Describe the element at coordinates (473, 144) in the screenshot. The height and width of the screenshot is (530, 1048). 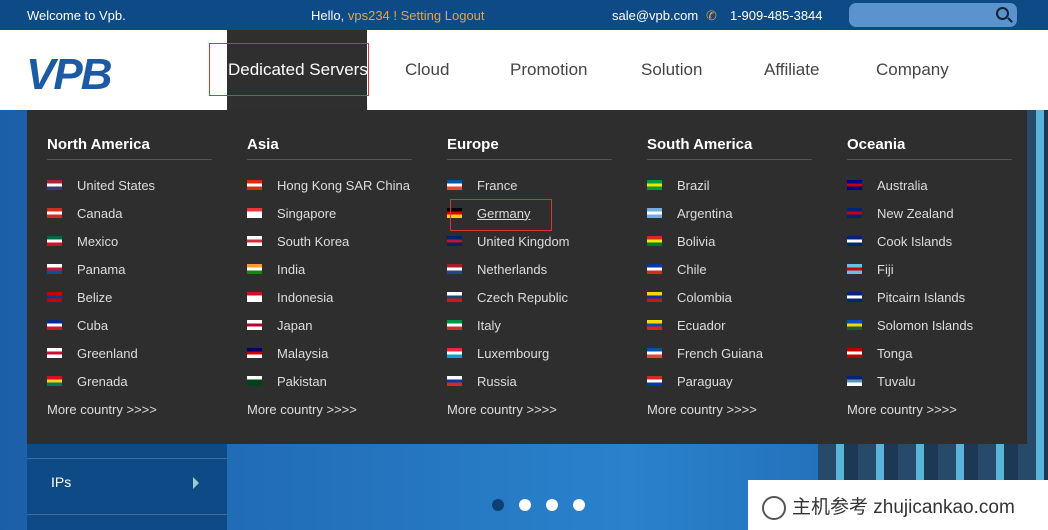
I see `region-title: Europe` at that location.